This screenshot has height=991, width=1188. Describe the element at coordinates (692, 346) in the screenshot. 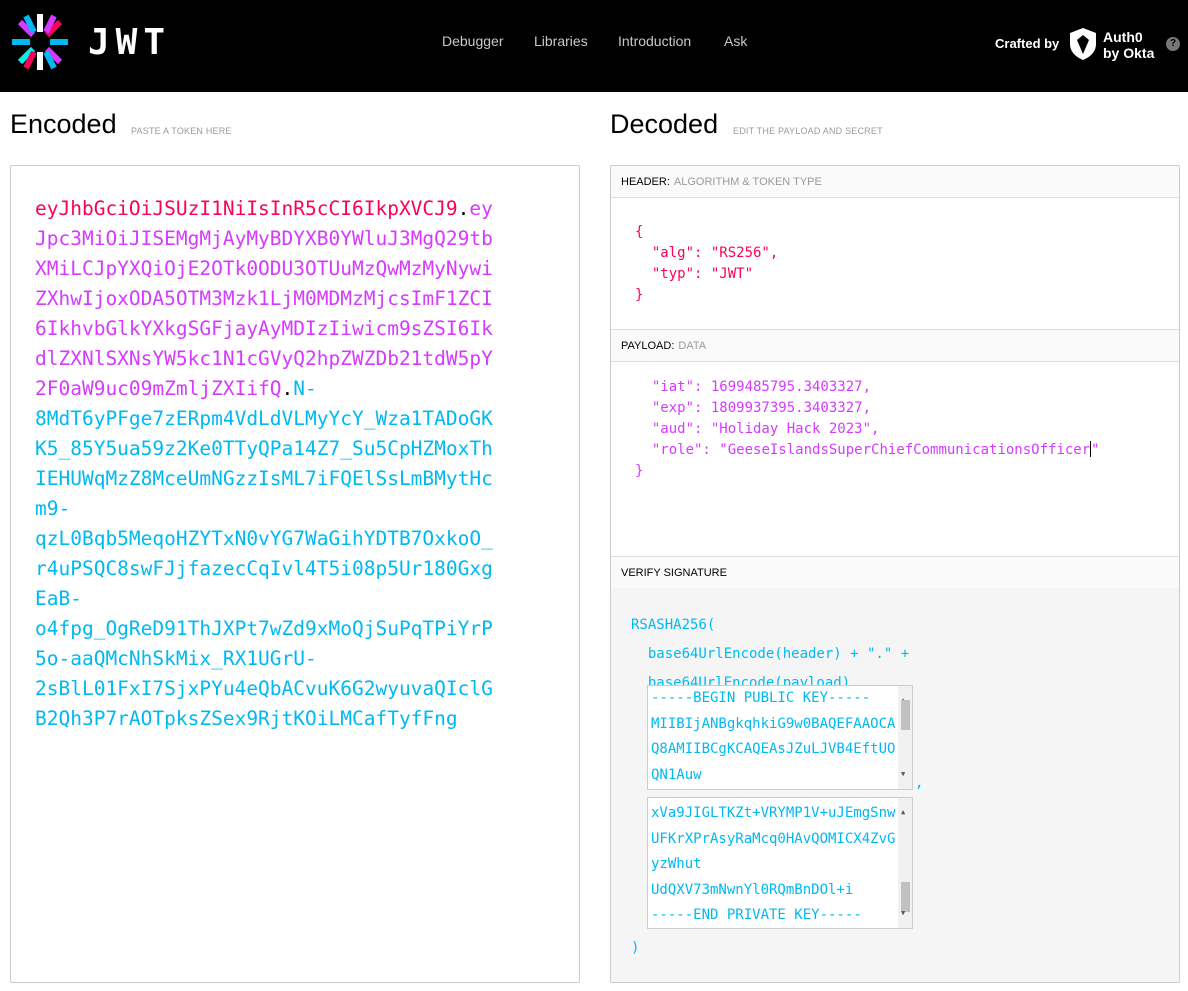

I see `payload-section-sublabel: DATA` at that location.